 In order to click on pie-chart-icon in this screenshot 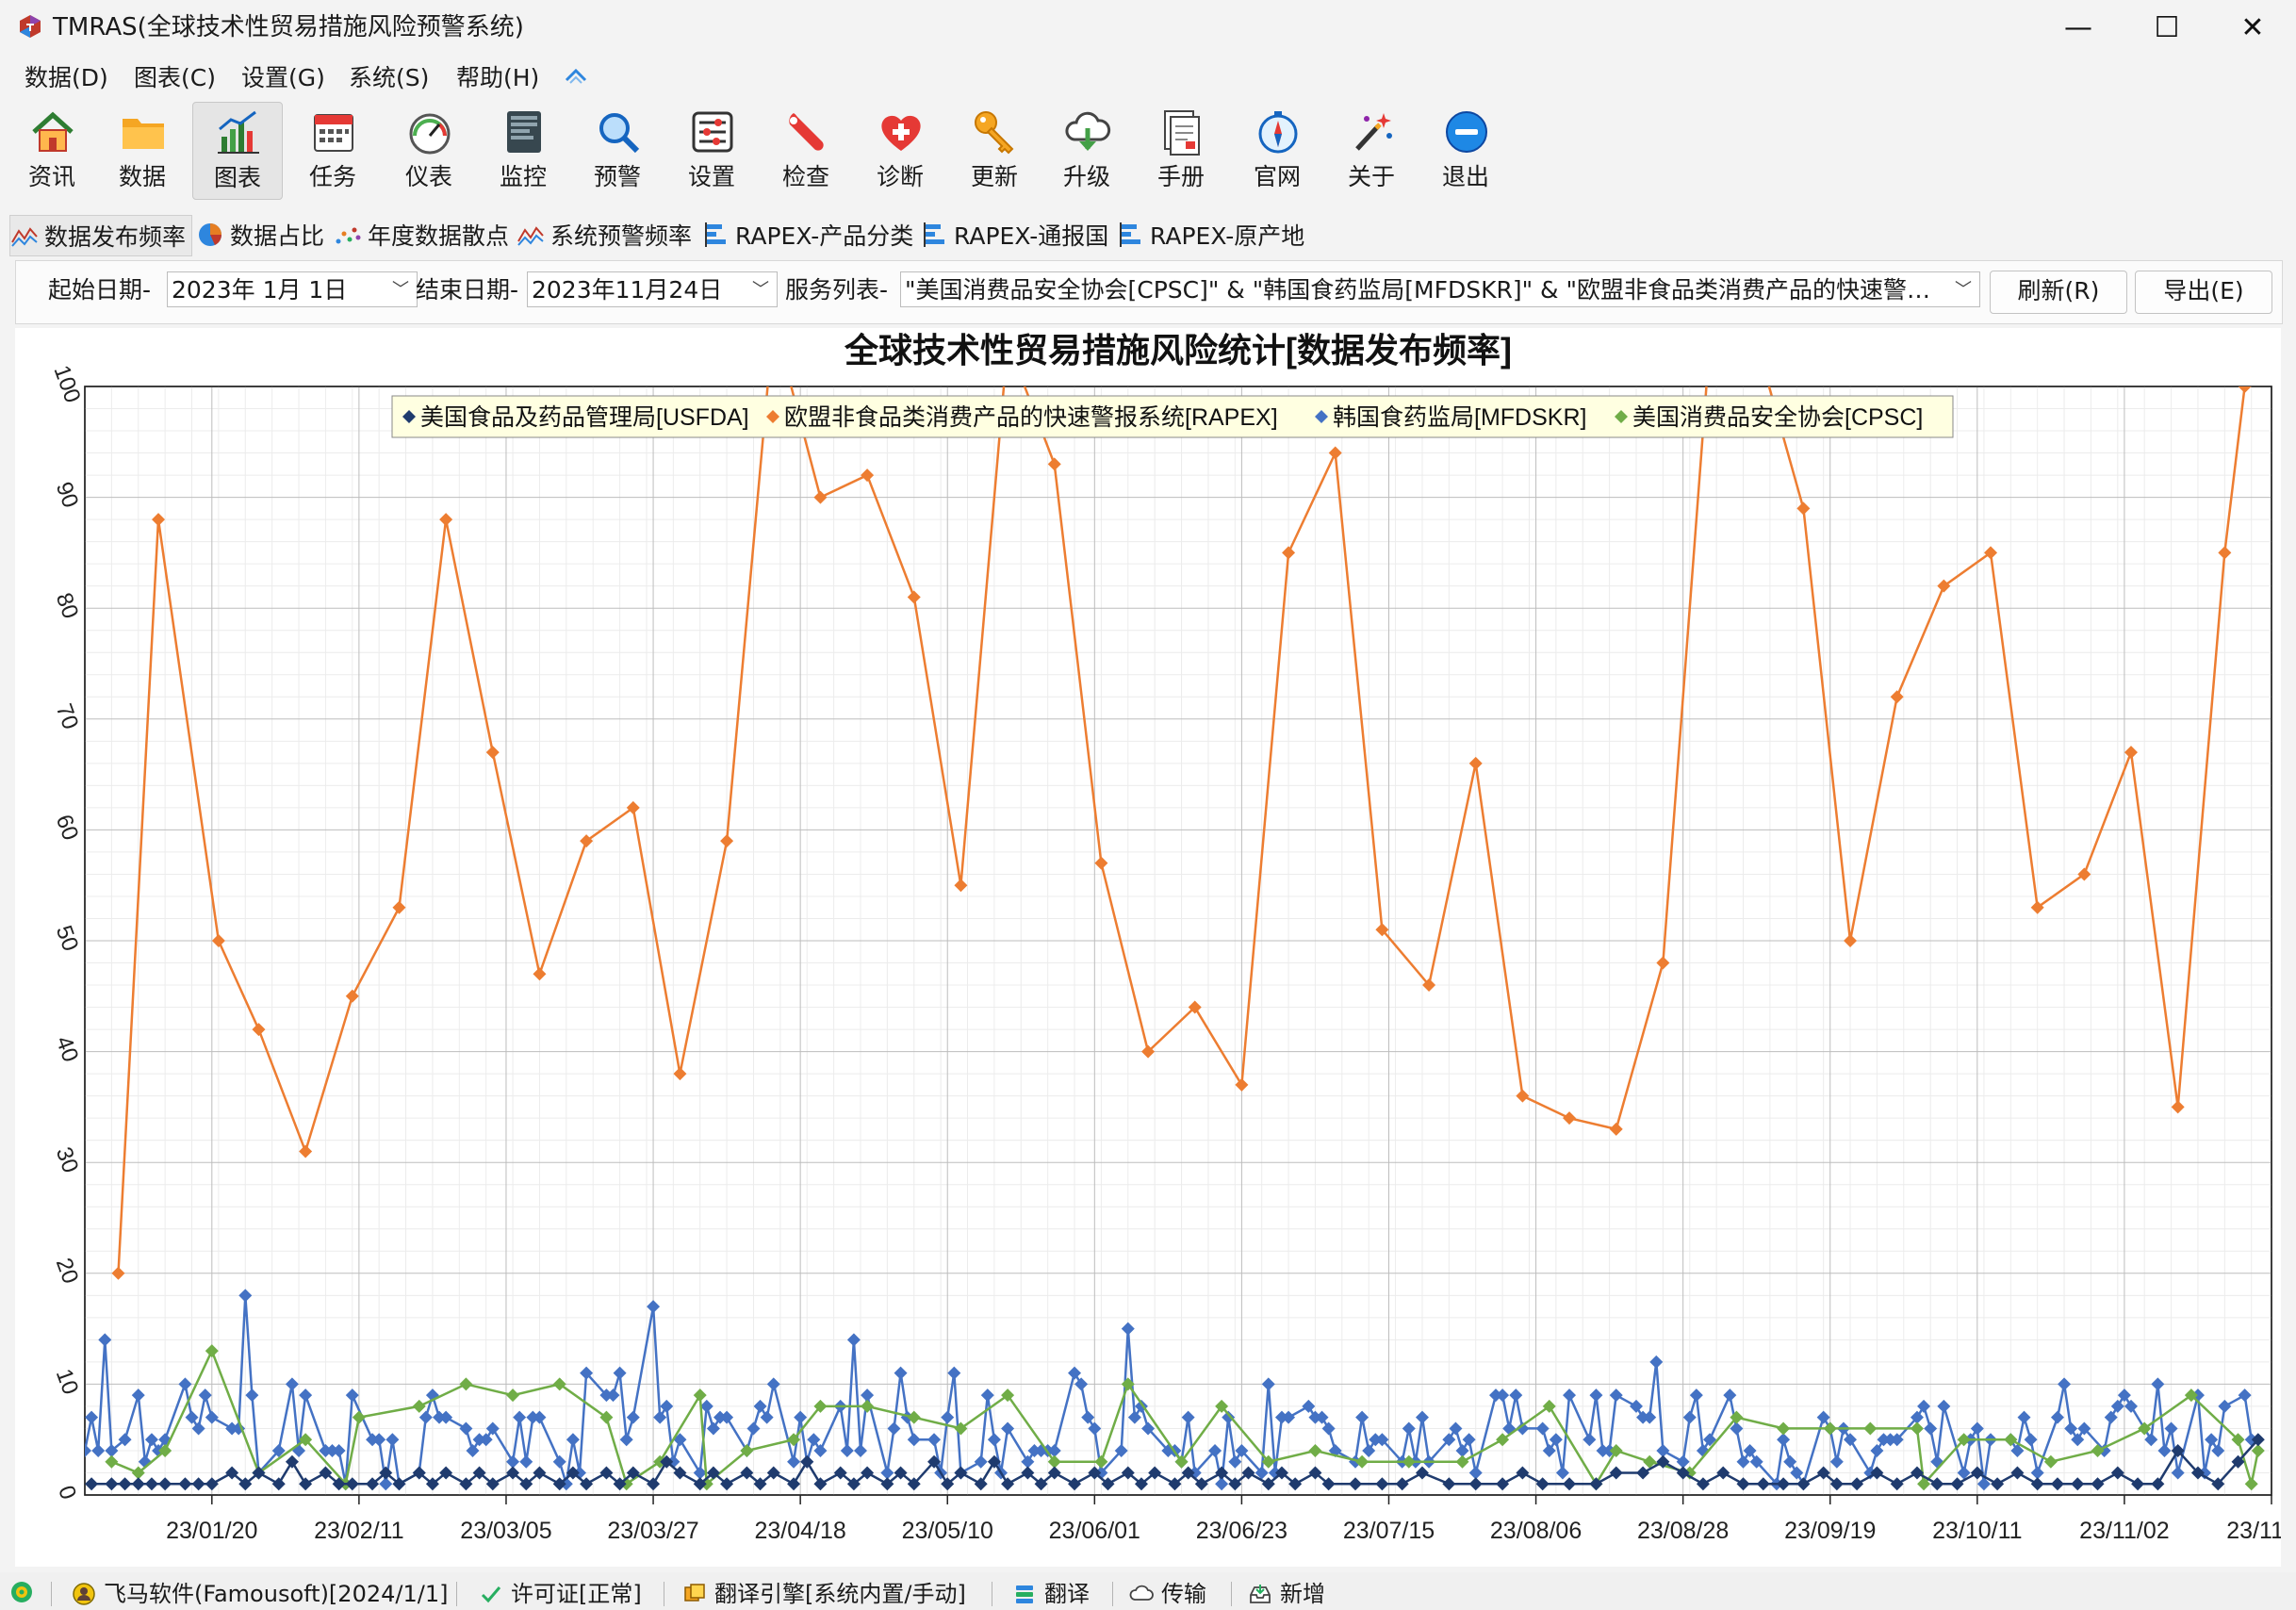, I will do `click(210, 235)`.